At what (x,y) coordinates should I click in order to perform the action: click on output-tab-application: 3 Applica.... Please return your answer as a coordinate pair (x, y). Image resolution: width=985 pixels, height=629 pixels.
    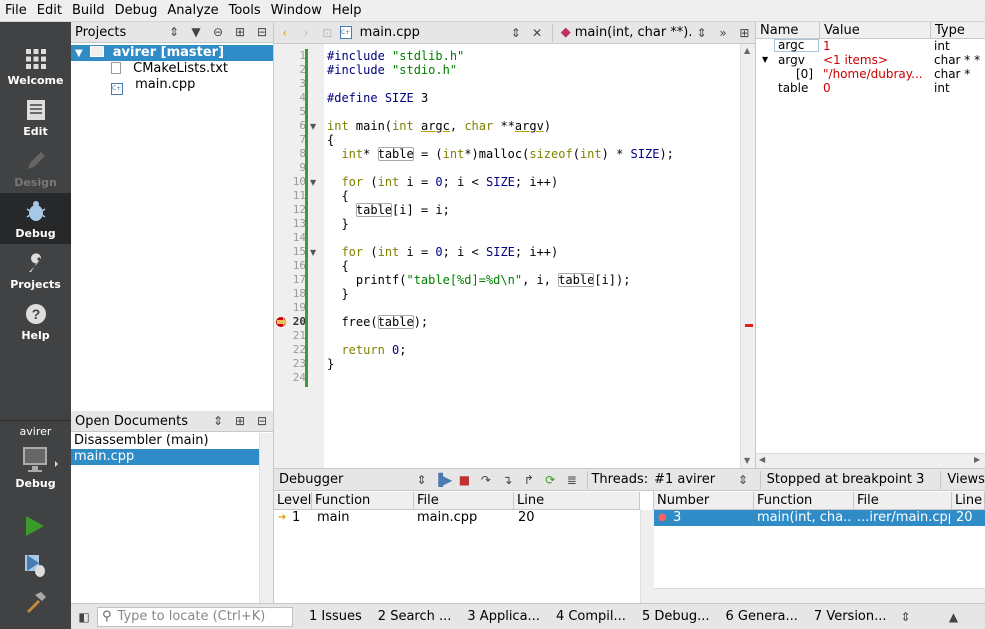
    Looking at the image, I should click on (503, 616).